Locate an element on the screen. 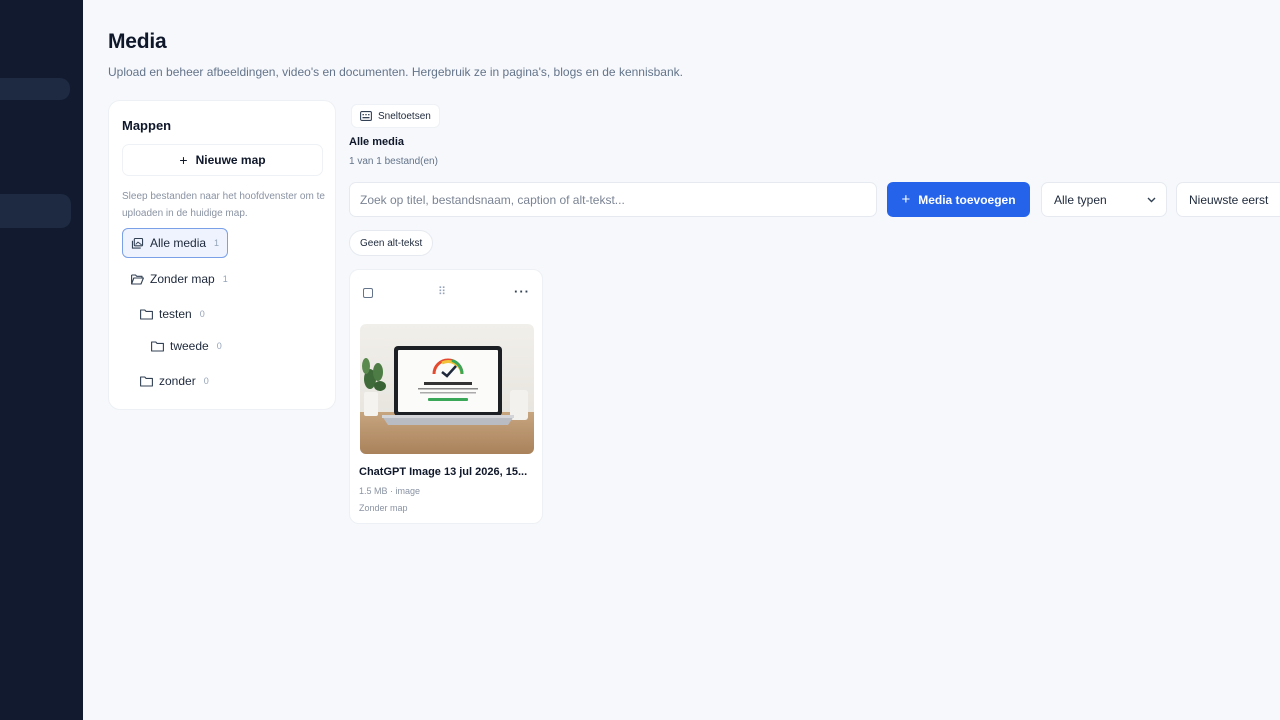  folder-item-all-media: Alle media 1 is located at coordinates (175, 243).